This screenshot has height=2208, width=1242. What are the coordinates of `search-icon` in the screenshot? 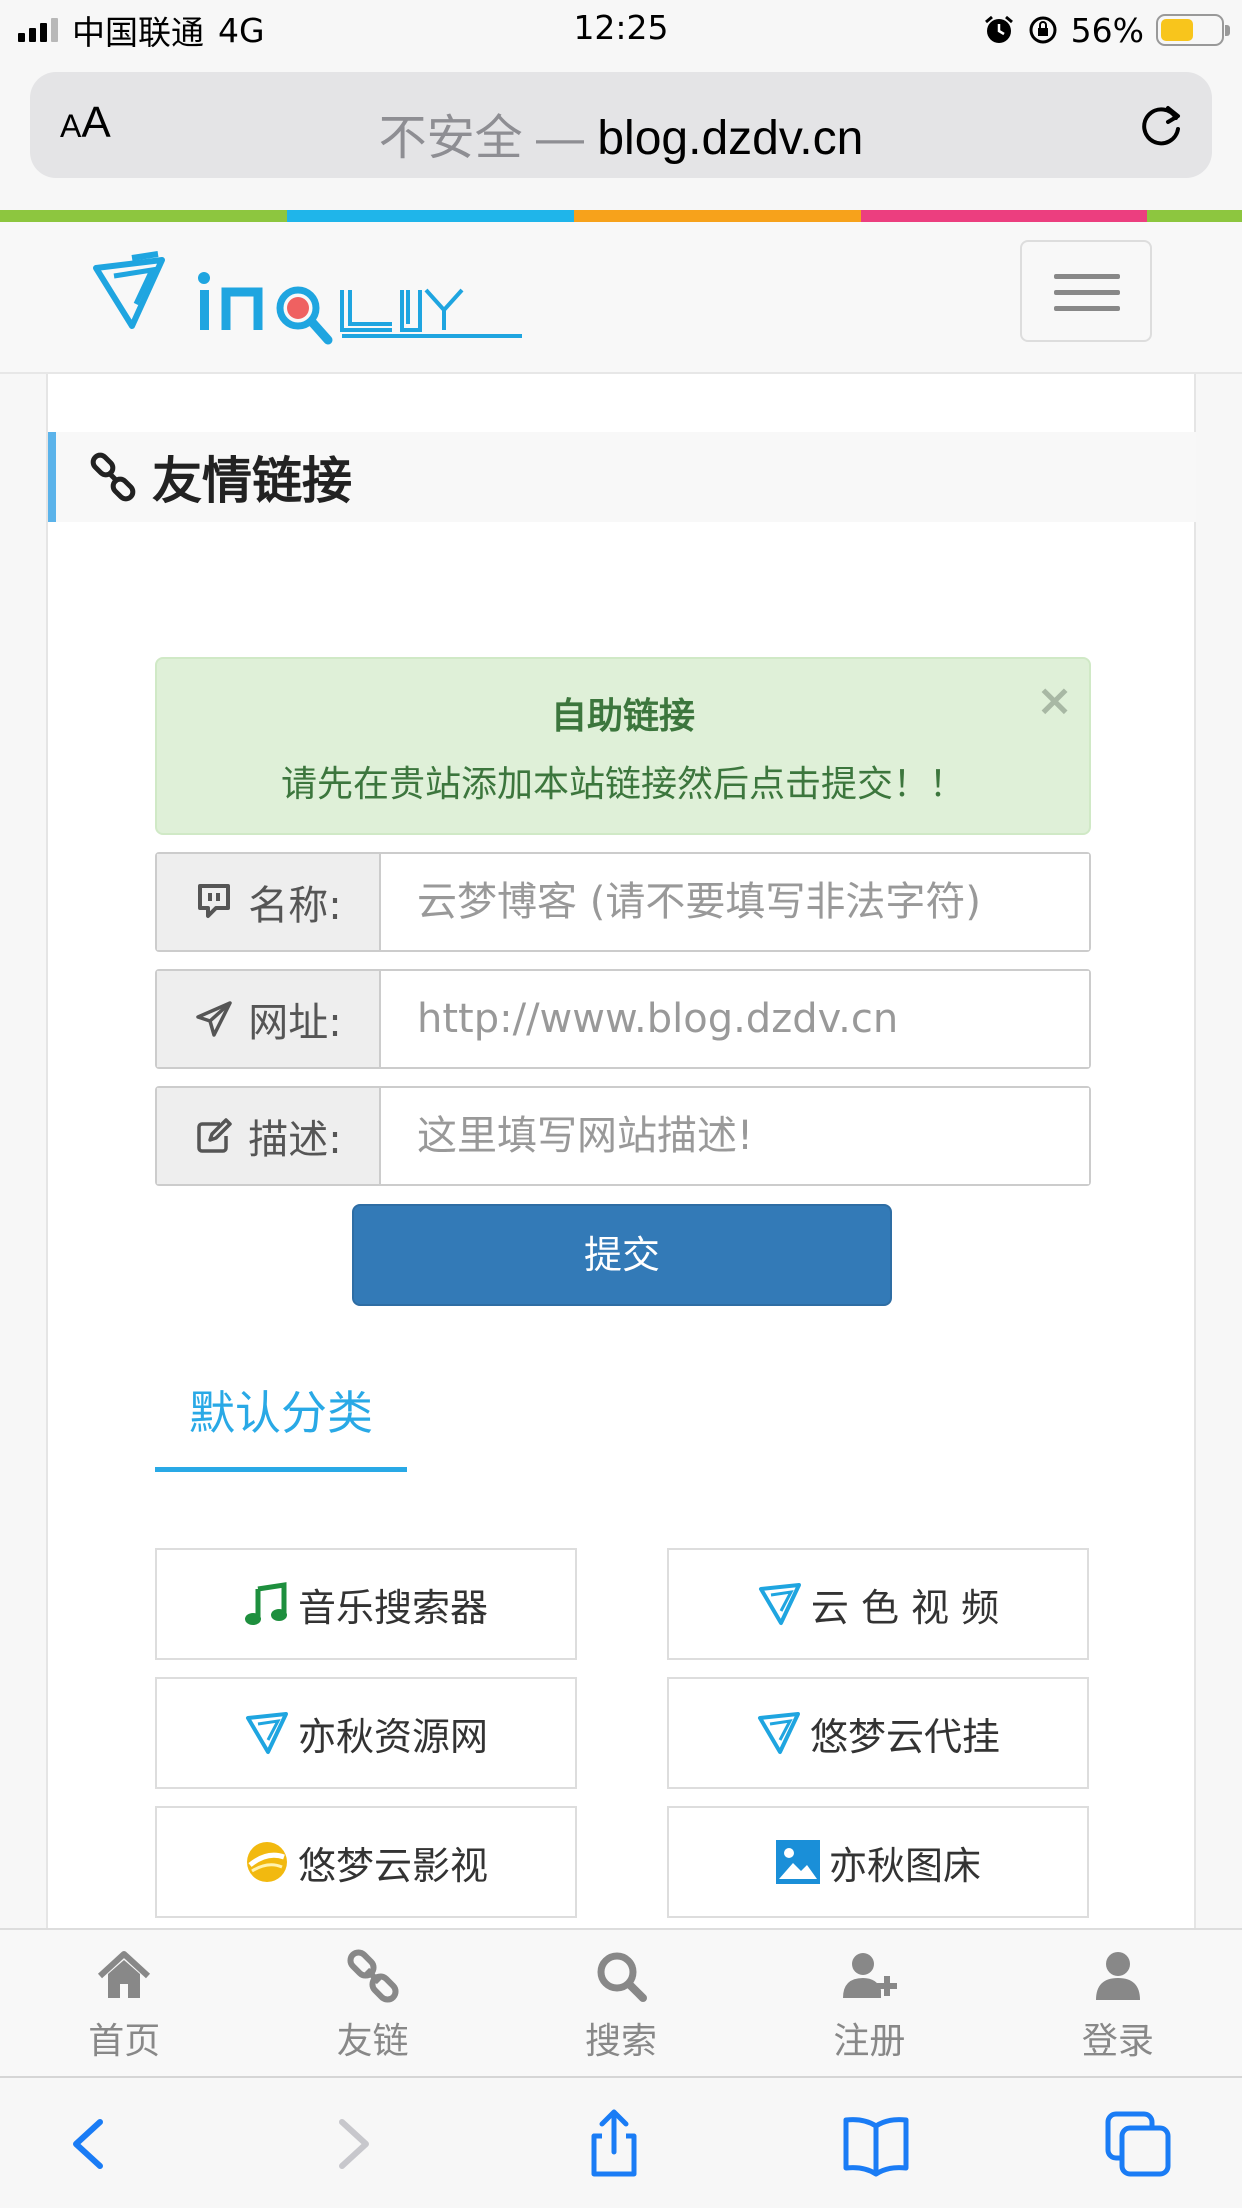 It's located at (622, 1977).